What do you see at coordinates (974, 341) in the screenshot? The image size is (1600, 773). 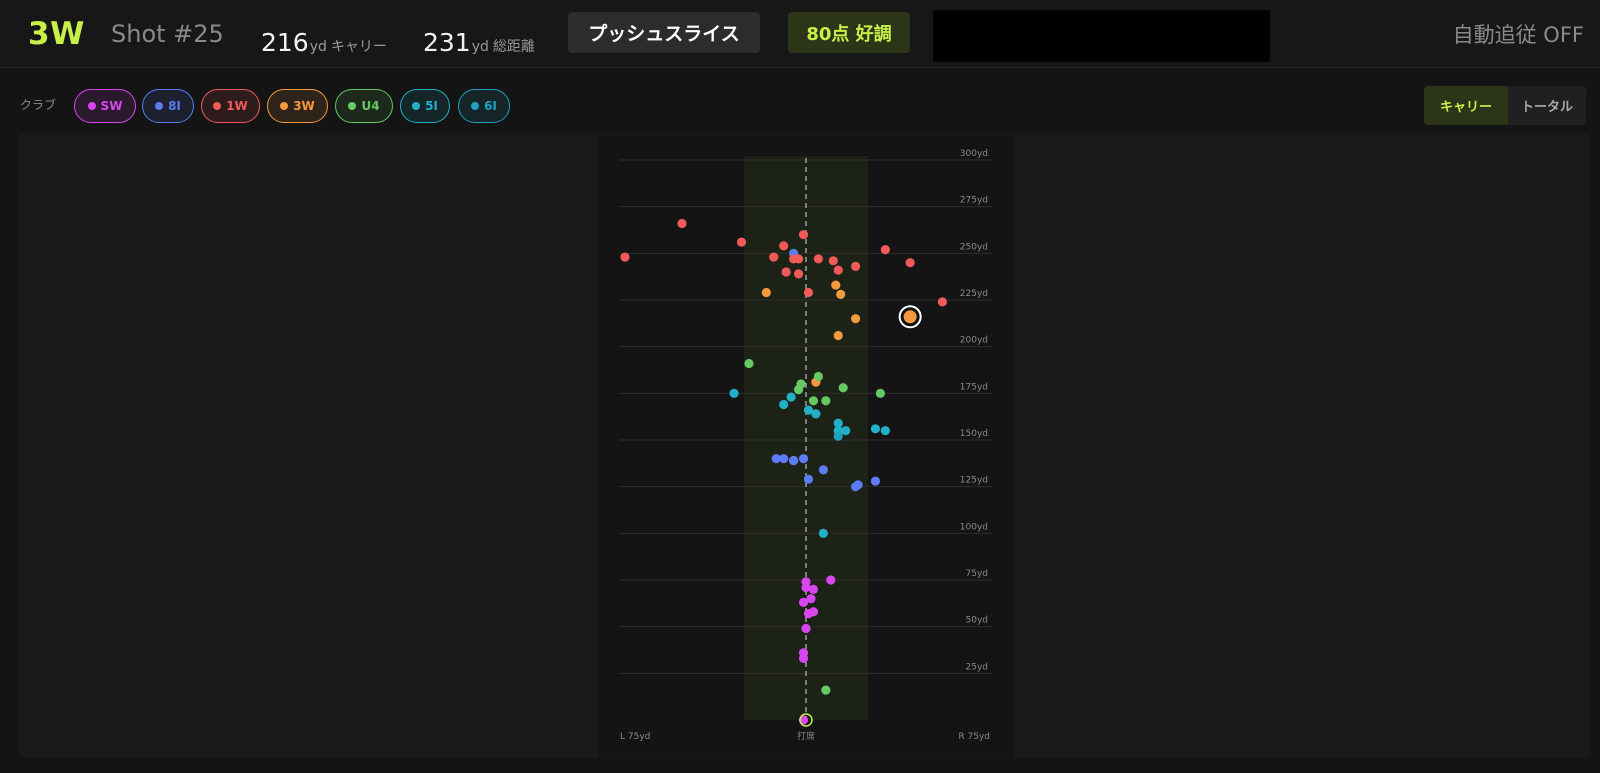 I see `y-tick-label: 200yd` at bounding box center [974, 341].